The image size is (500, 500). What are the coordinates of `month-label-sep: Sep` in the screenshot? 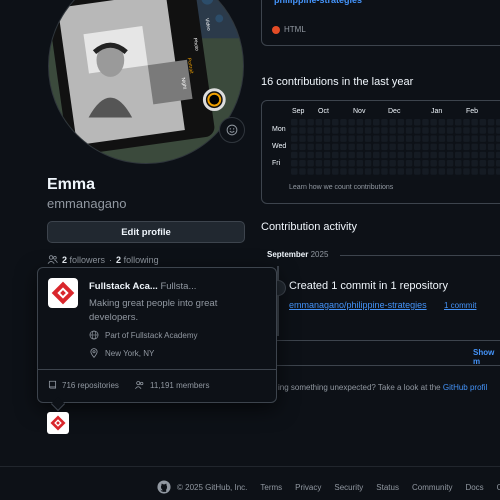 It's located at (298, 111).